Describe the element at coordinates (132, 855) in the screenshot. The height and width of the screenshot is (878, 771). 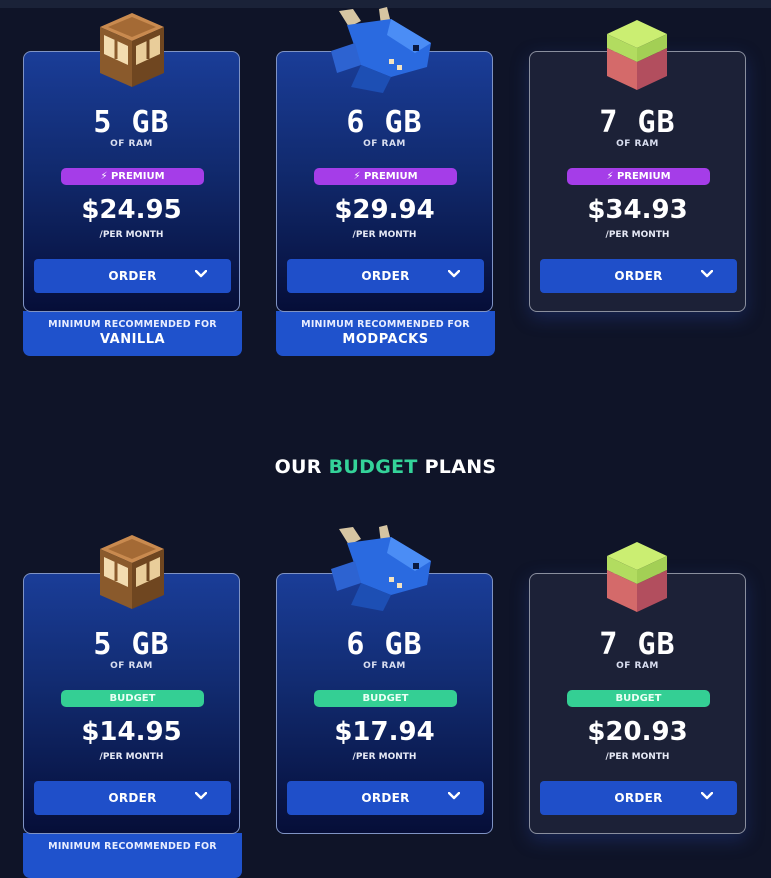
I see `recommendation-banner: MINIMUM RECOMMENDED FOR` at that location.